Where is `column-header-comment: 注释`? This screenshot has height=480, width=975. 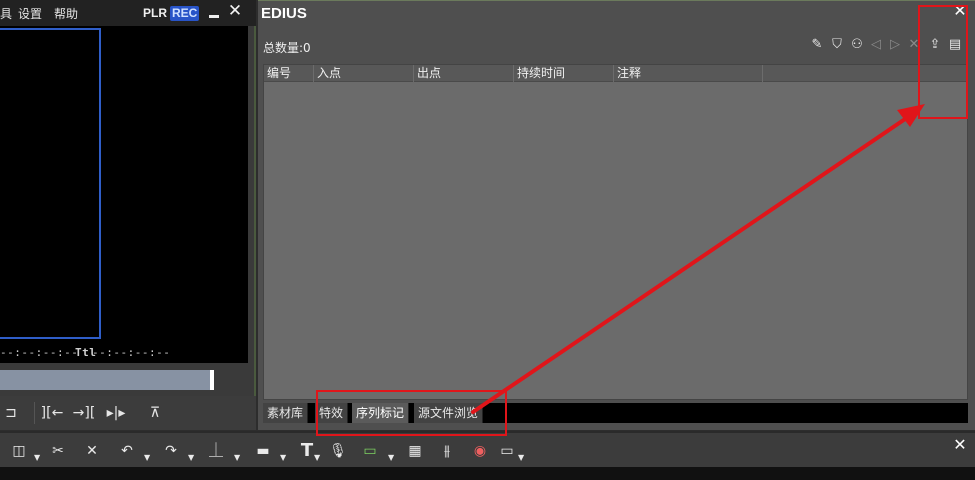
column-header-comment: 注释 is located at coordinates (688, 73).